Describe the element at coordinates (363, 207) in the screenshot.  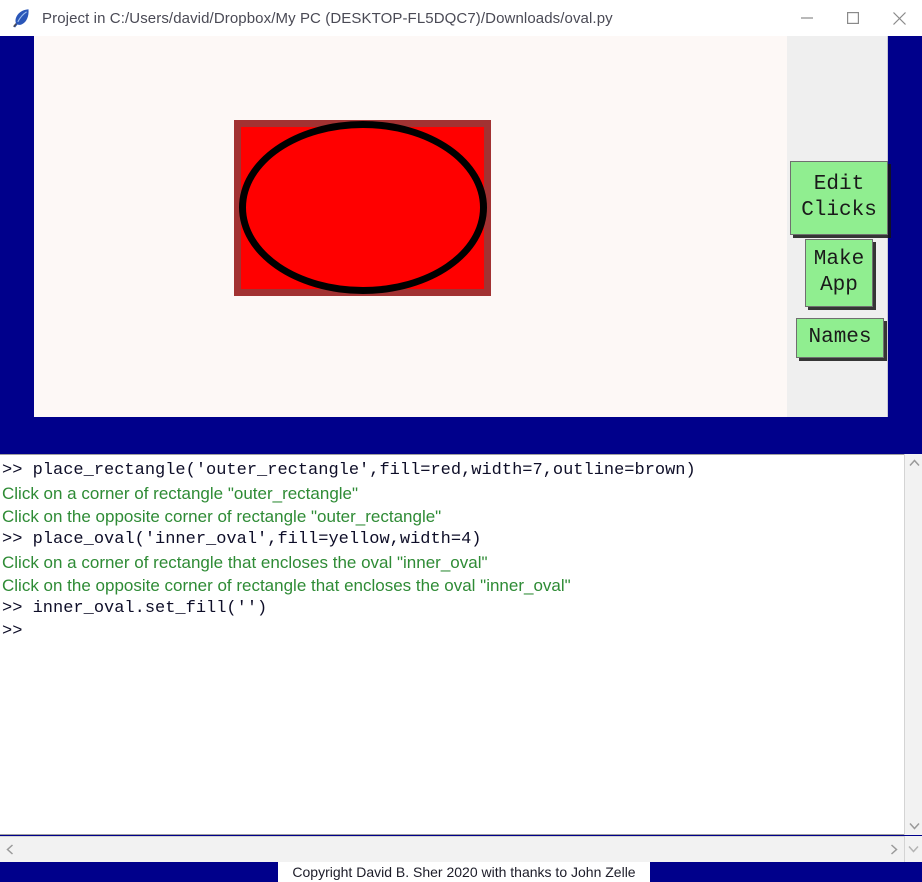
I see `shape-inner-oval` at that location.